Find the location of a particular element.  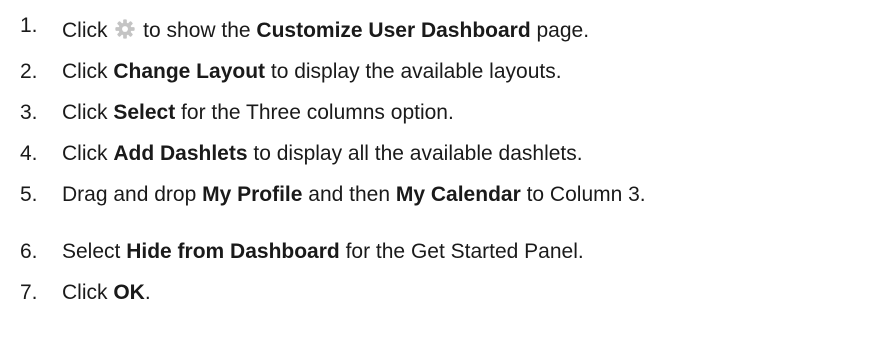

step-text: page. is located at coordinates (560, 30).